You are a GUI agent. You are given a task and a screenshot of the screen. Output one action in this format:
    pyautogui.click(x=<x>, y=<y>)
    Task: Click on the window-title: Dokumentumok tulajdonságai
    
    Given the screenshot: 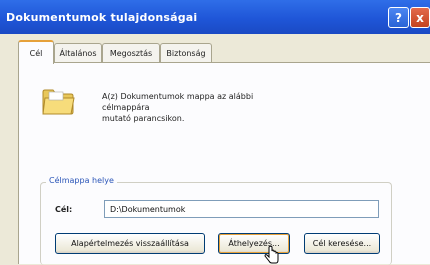 What is the action you would take?
    pyautogui.click(x=102, y=17)
    